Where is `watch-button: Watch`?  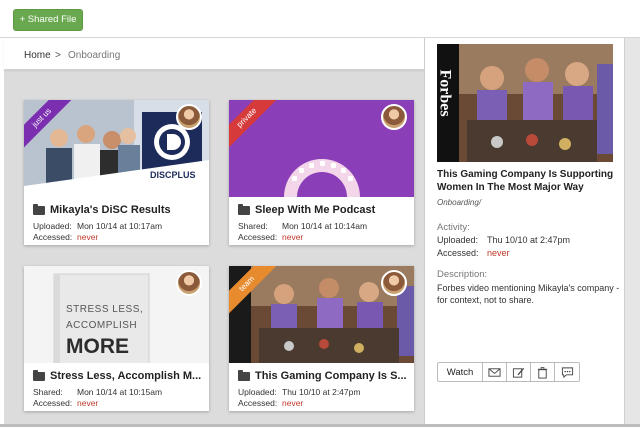
watch-button: Watch is located at coordinates (460, 372).